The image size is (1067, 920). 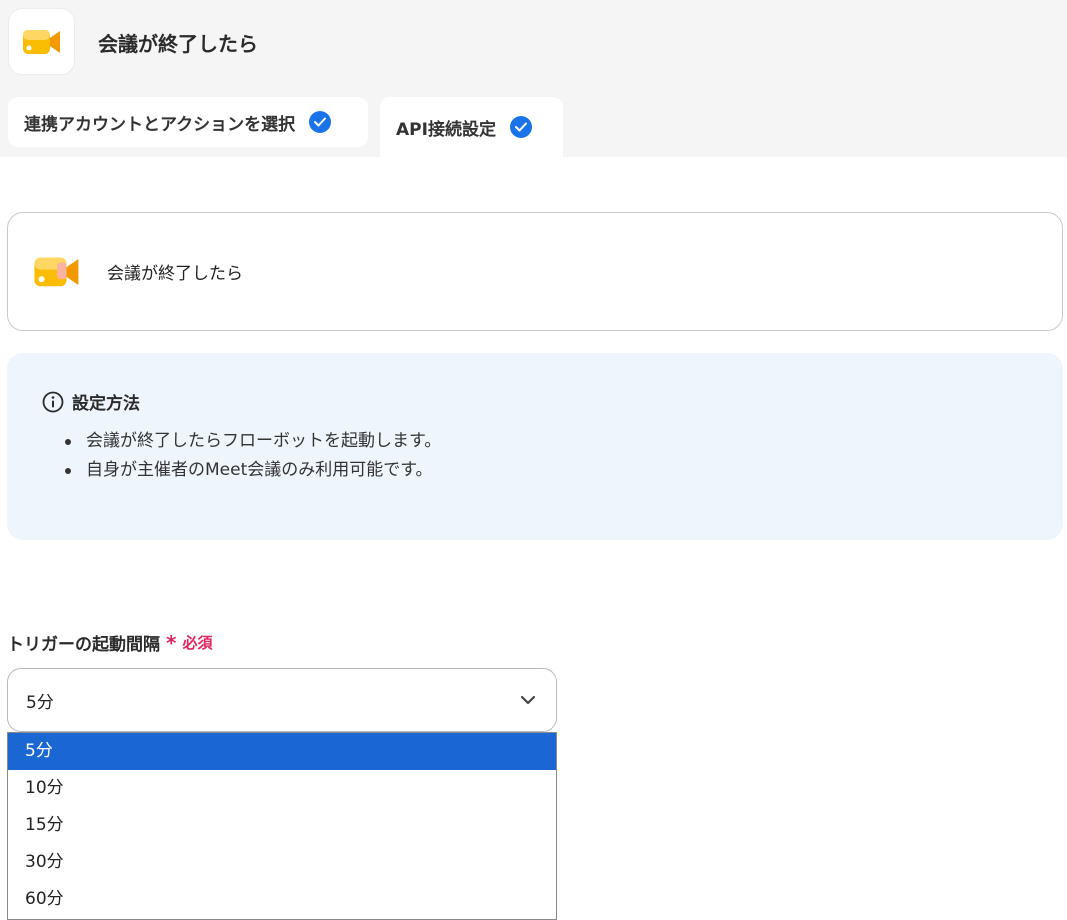 What do you see at coordinates (160, 124) in the screenshot?
I see `tab-label: 連携アカウントとアクションを選択` at bounding box center [160, 124].